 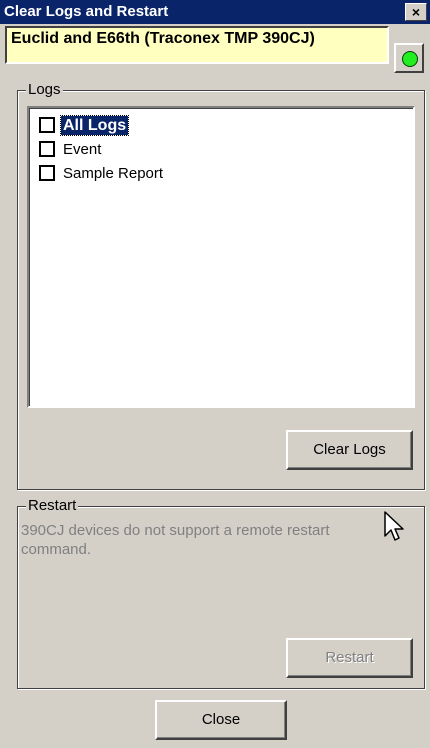 I want to click on device-status-button, so click(x=409, y=58).